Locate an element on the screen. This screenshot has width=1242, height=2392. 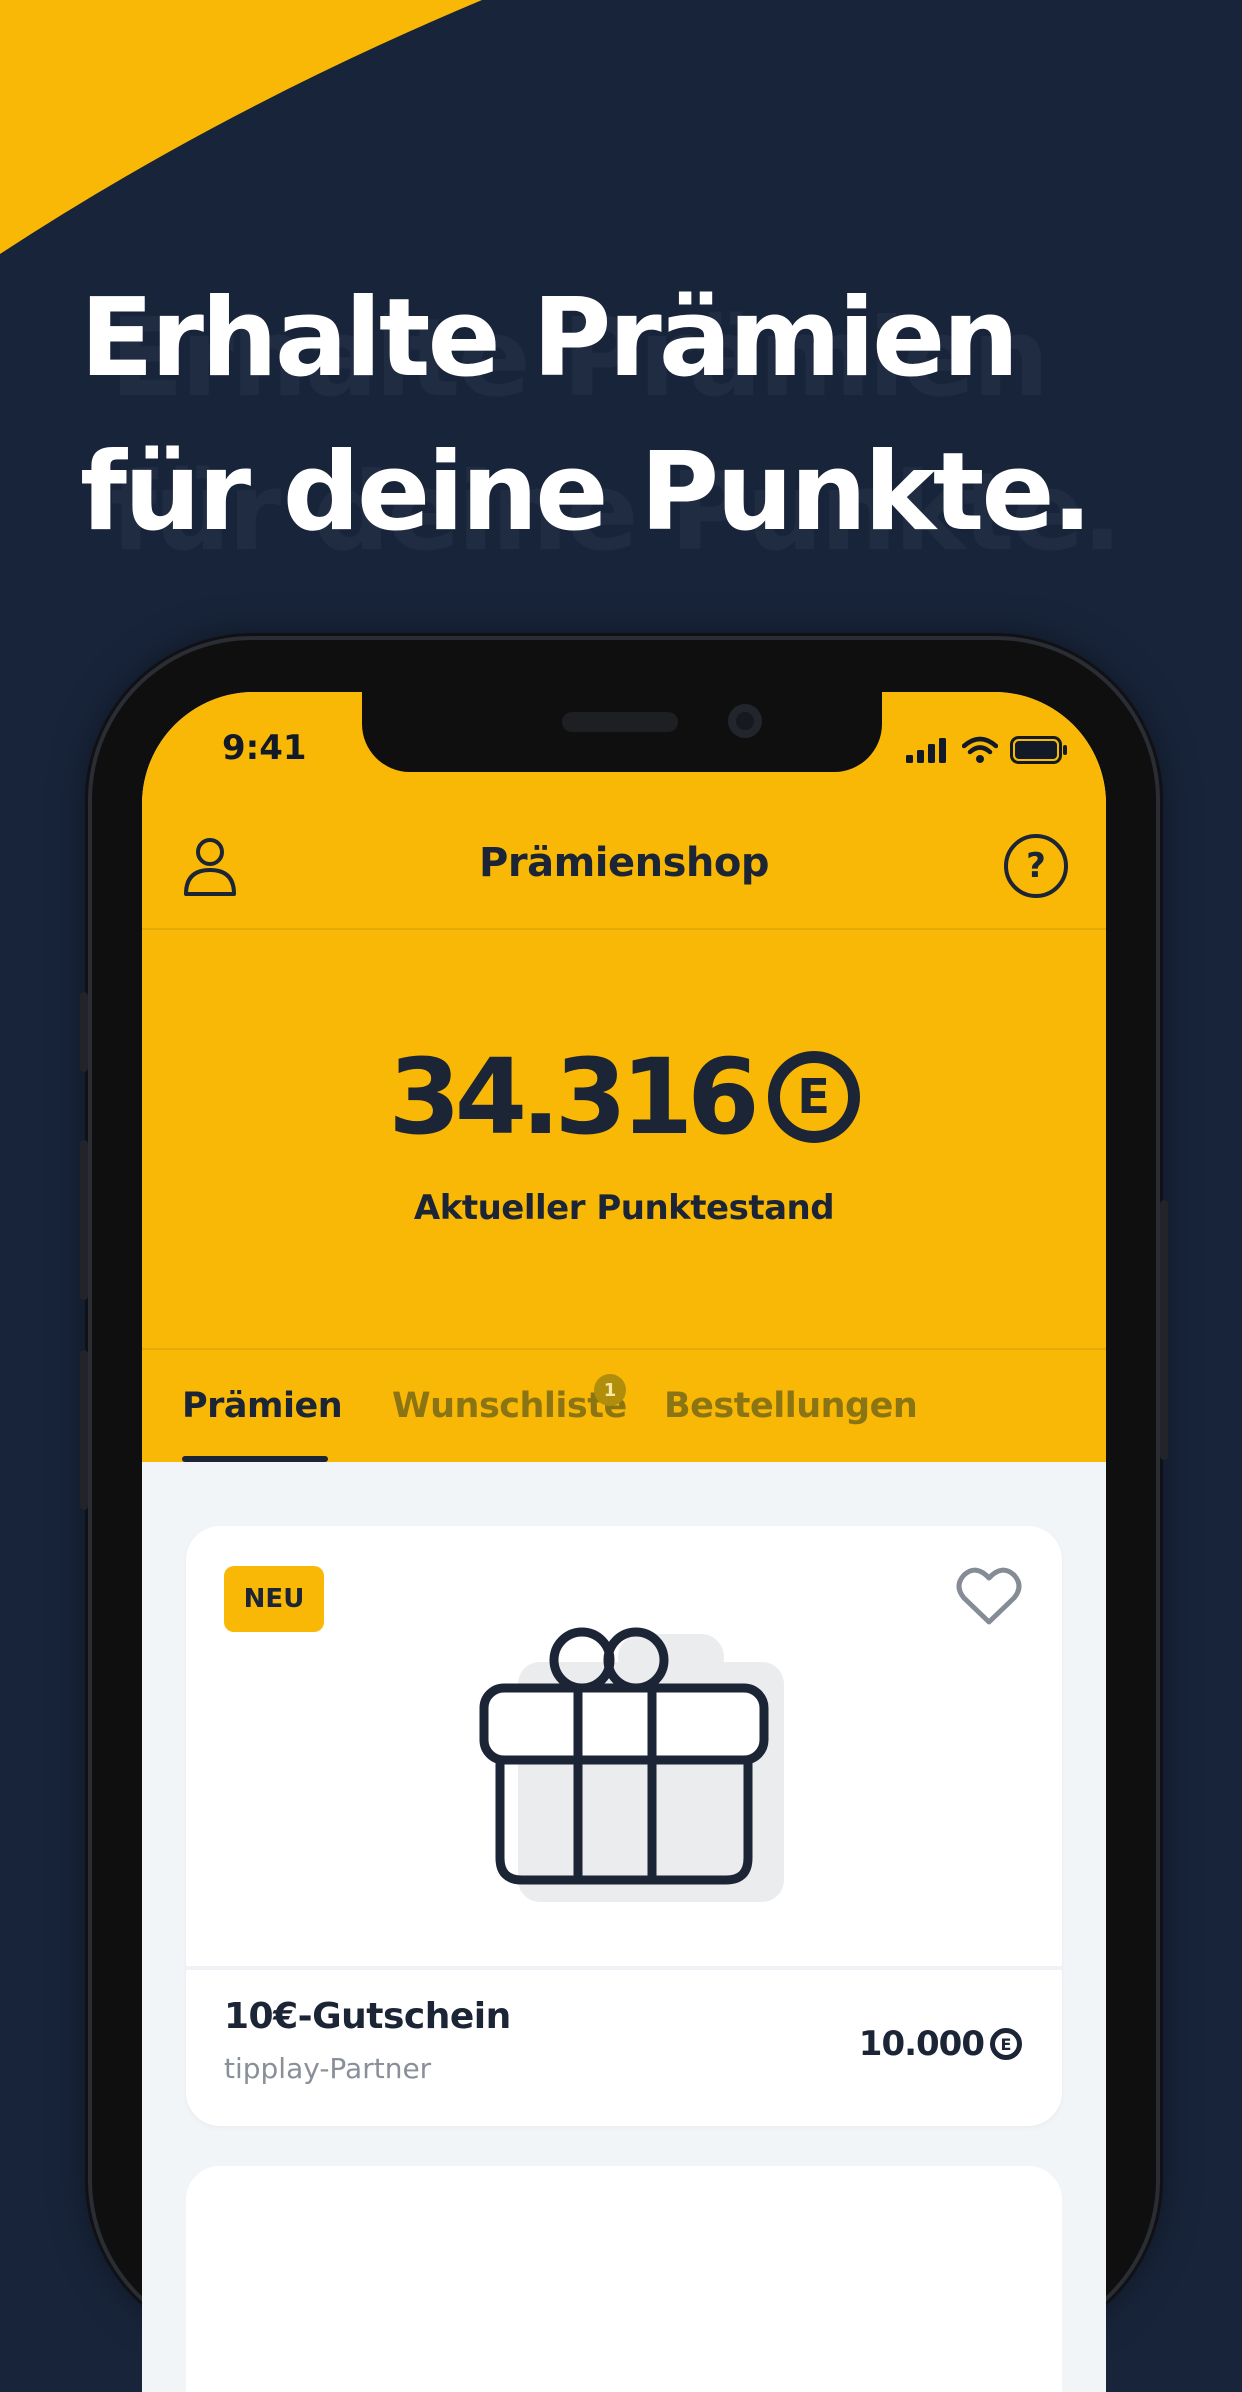
headline: Erhalte Prämien für deine Punkte. is located at coordinates (586, 416).